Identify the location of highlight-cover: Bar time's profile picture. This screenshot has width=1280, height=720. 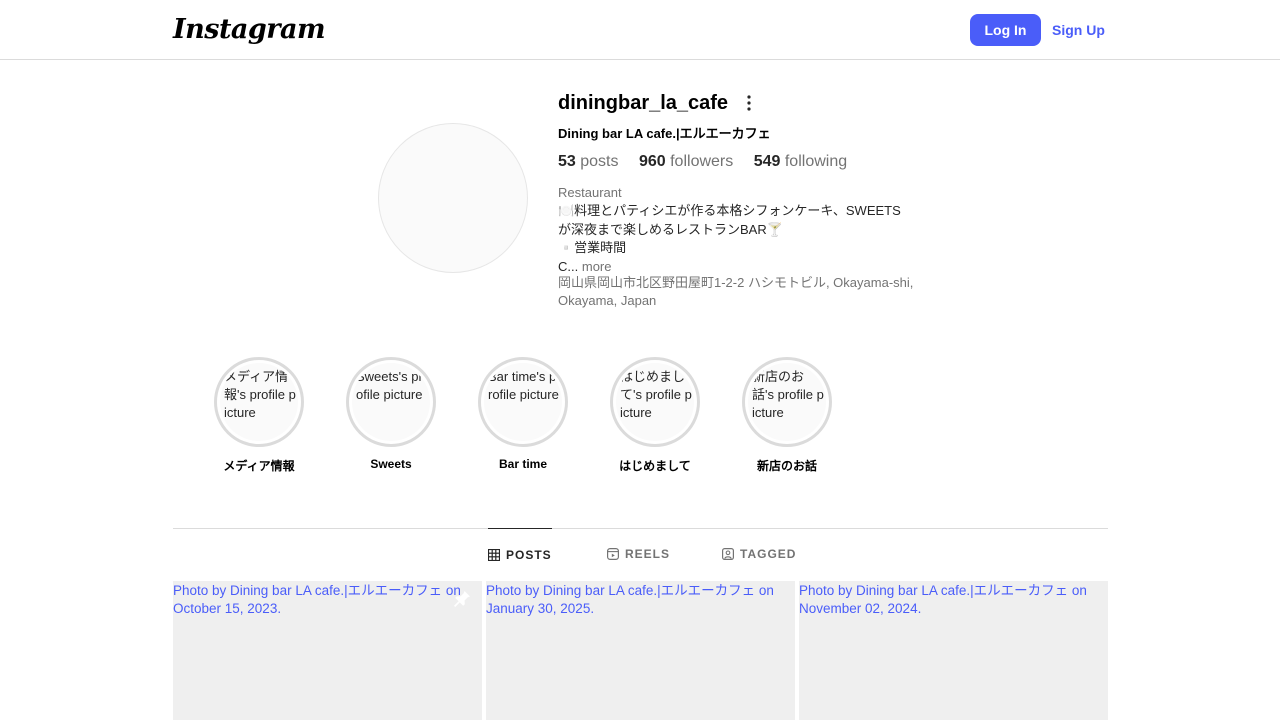
(523, 402).